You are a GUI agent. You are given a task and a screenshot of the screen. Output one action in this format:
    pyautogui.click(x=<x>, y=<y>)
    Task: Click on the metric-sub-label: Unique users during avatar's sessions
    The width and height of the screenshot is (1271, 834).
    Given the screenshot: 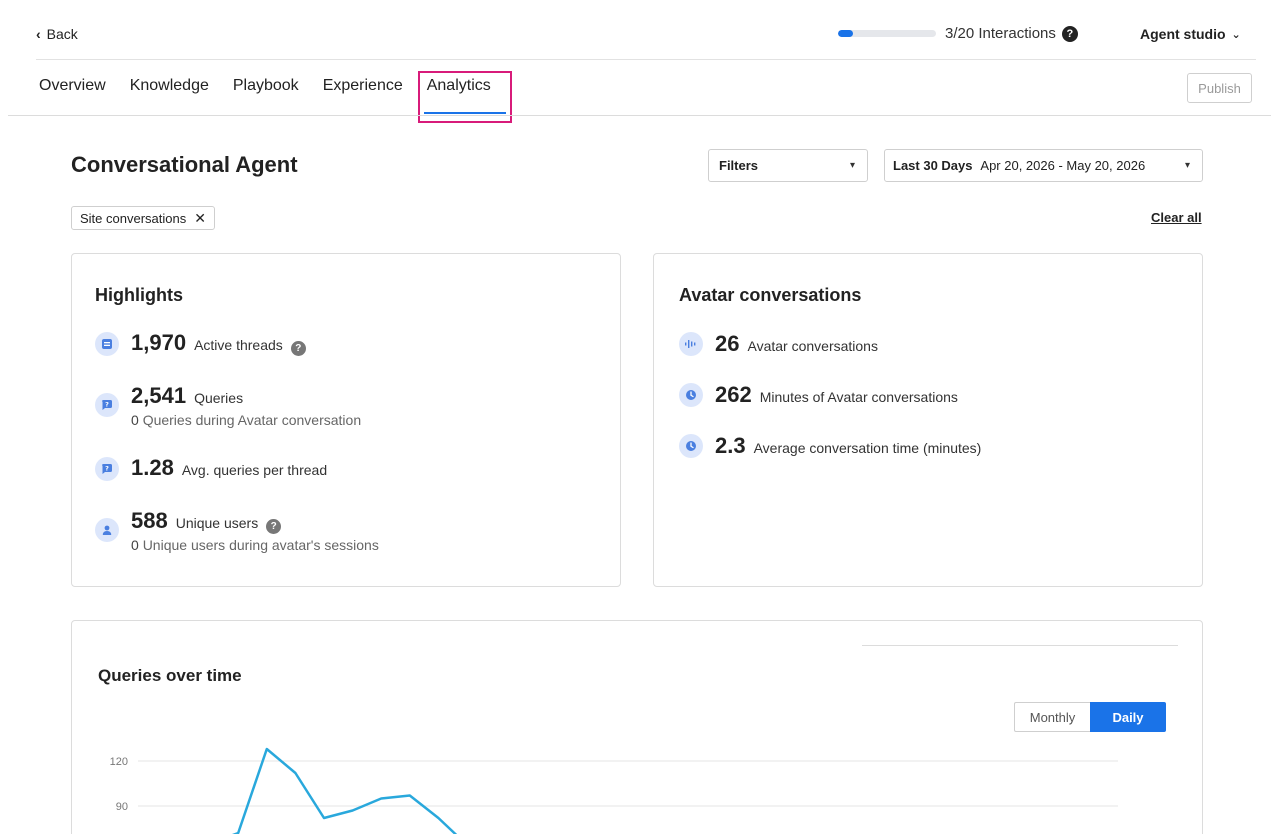 What is the action you would take?
    pyautogui.click(x=260, y=545)
    